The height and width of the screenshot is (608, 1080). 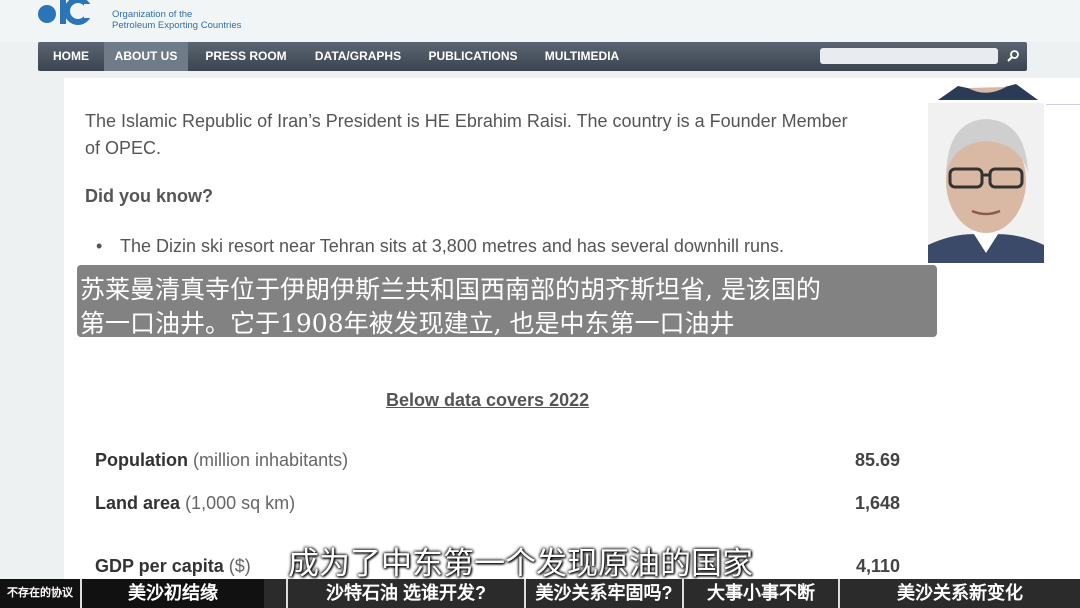 I want to click on nav-press-room: PRESS ROOM, so click(x=246, y=56).